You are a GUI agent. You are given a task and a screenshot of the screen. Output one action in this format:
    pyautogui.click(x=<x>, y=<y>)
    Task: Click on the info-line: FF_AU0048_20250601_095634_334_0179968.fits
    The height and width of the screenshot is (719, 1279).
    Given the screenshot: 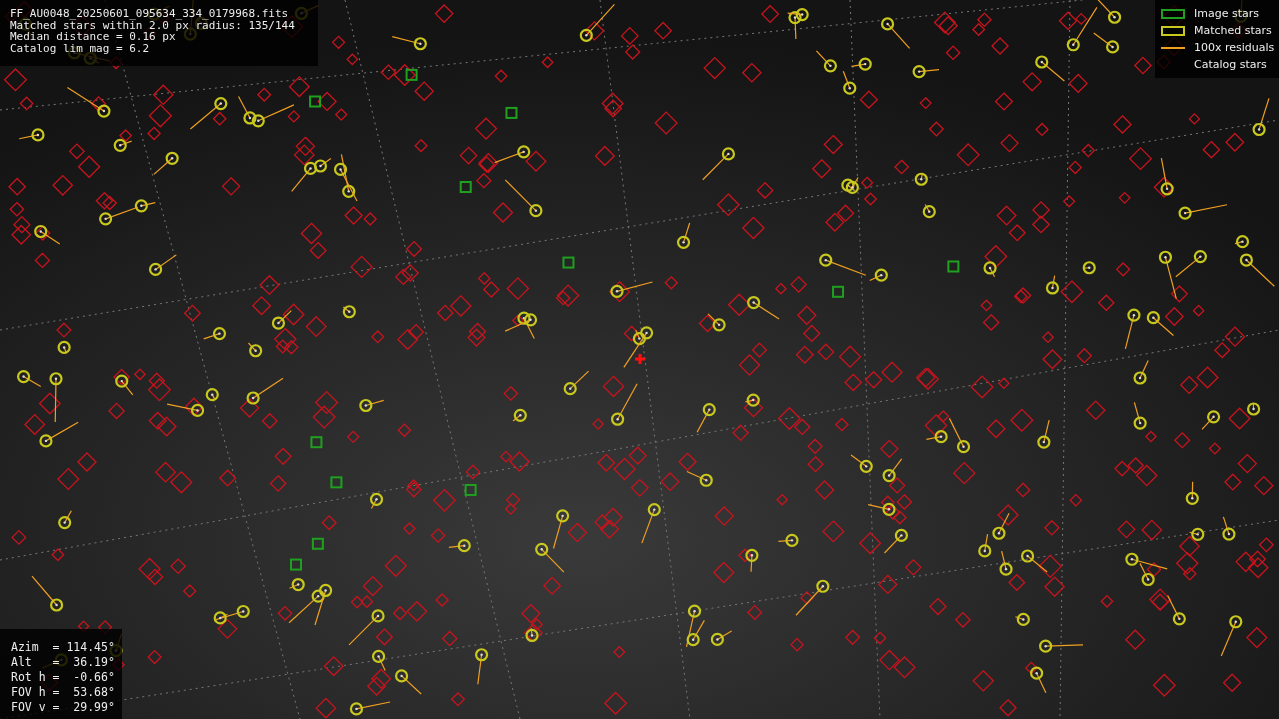 What is the action you would take?
    pyautogui.click(x=150, y=14)
    